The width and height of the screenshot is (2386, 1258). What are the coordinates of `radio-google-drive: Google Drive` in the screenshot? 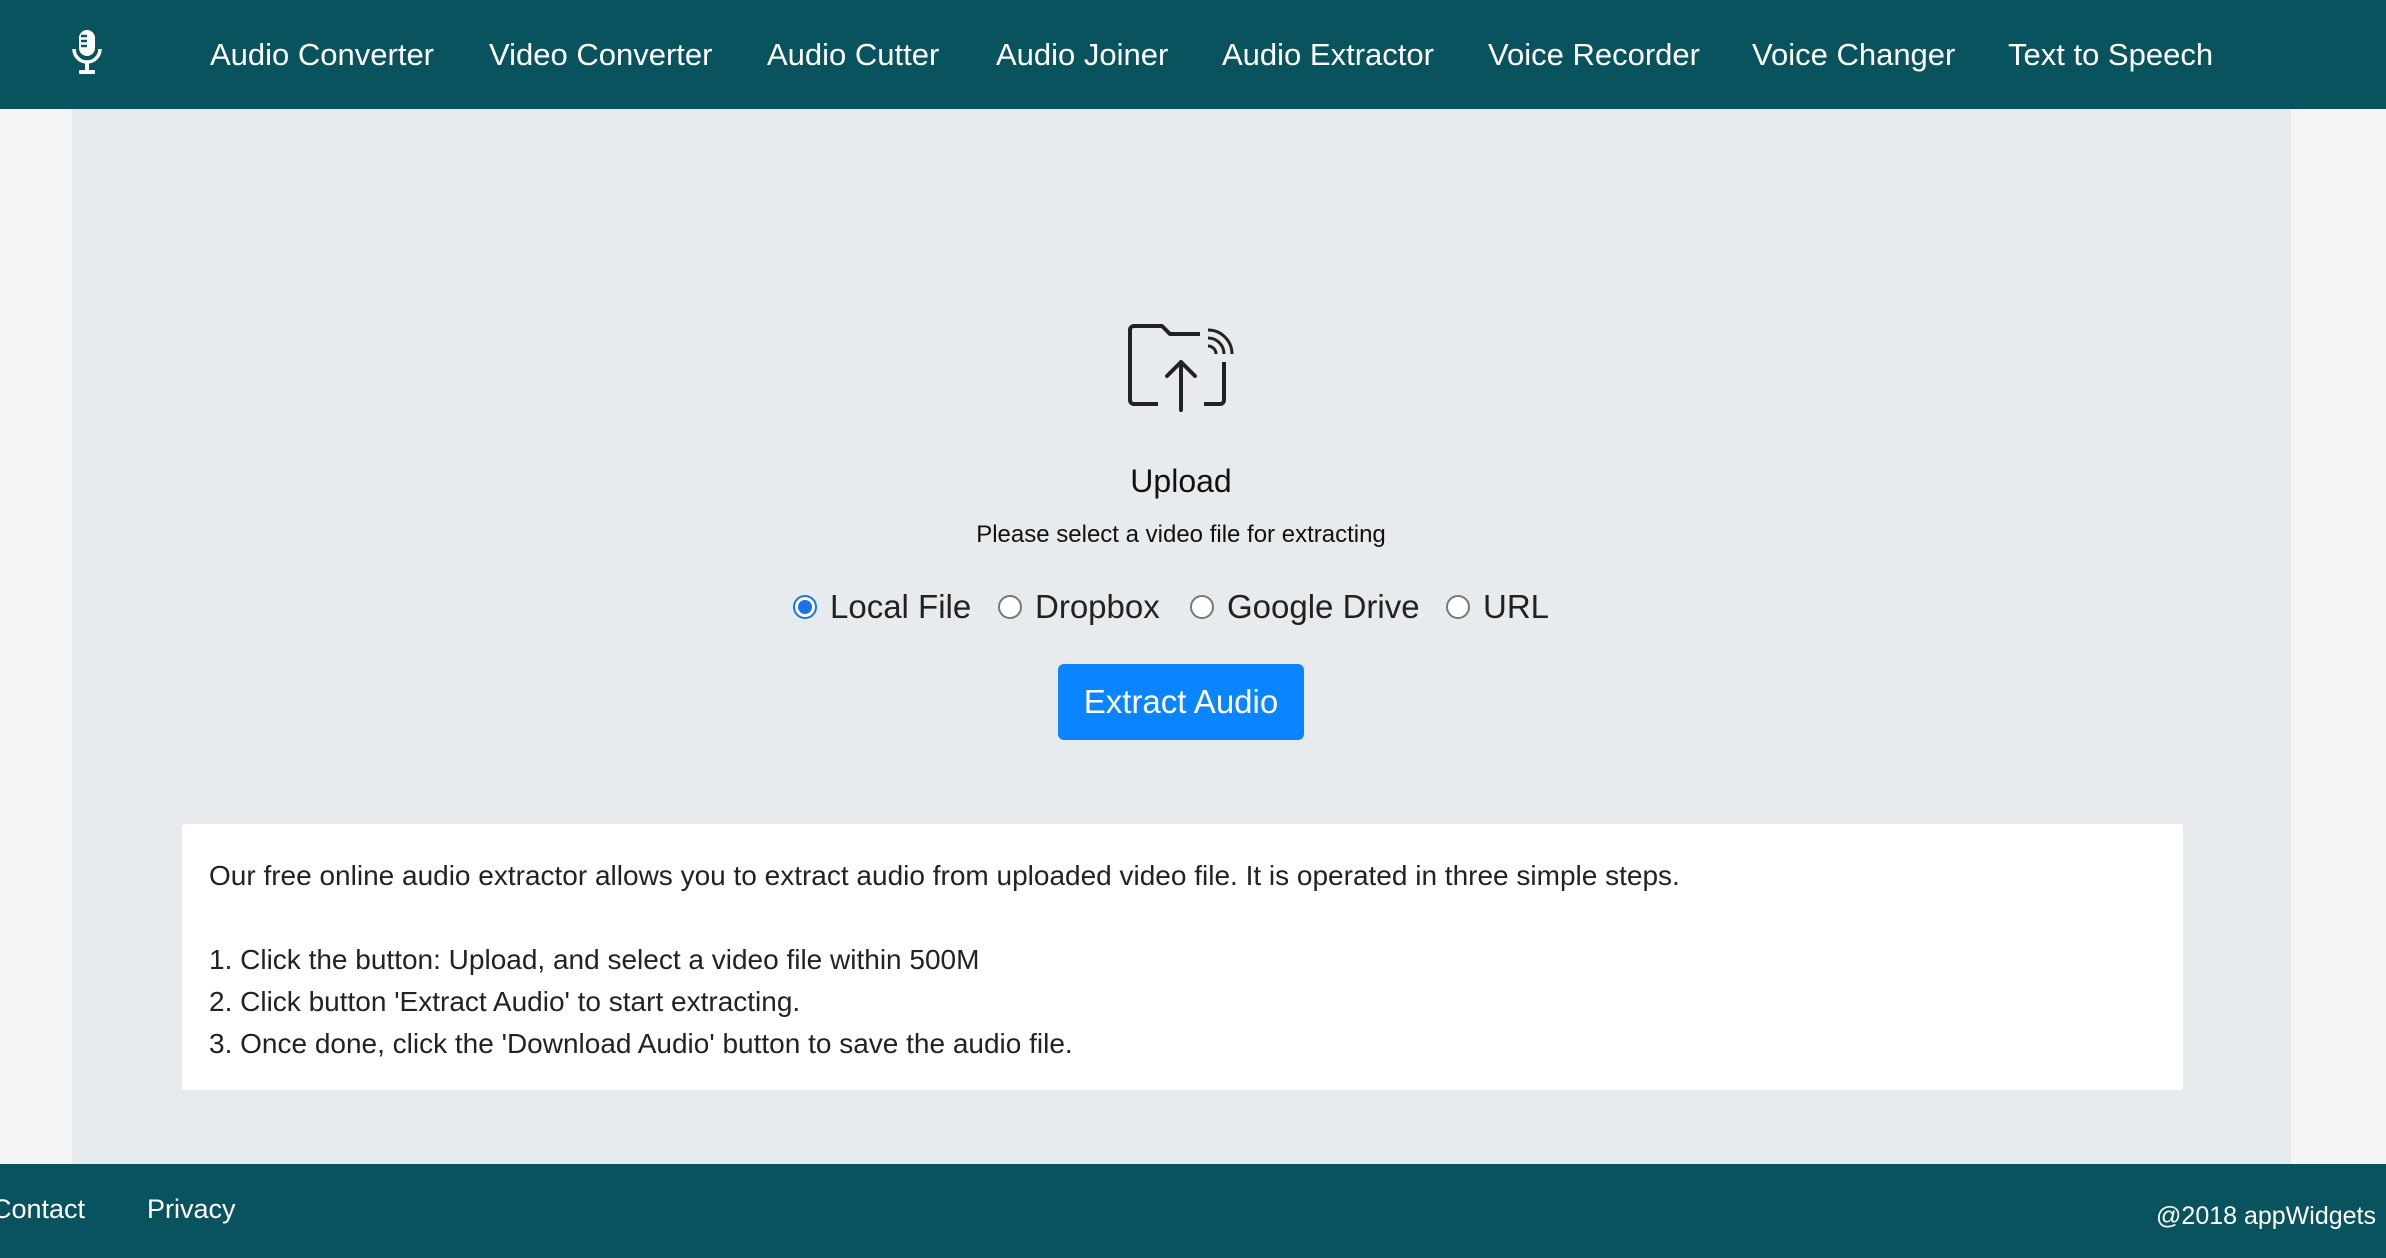 It's located at (1305, 607).